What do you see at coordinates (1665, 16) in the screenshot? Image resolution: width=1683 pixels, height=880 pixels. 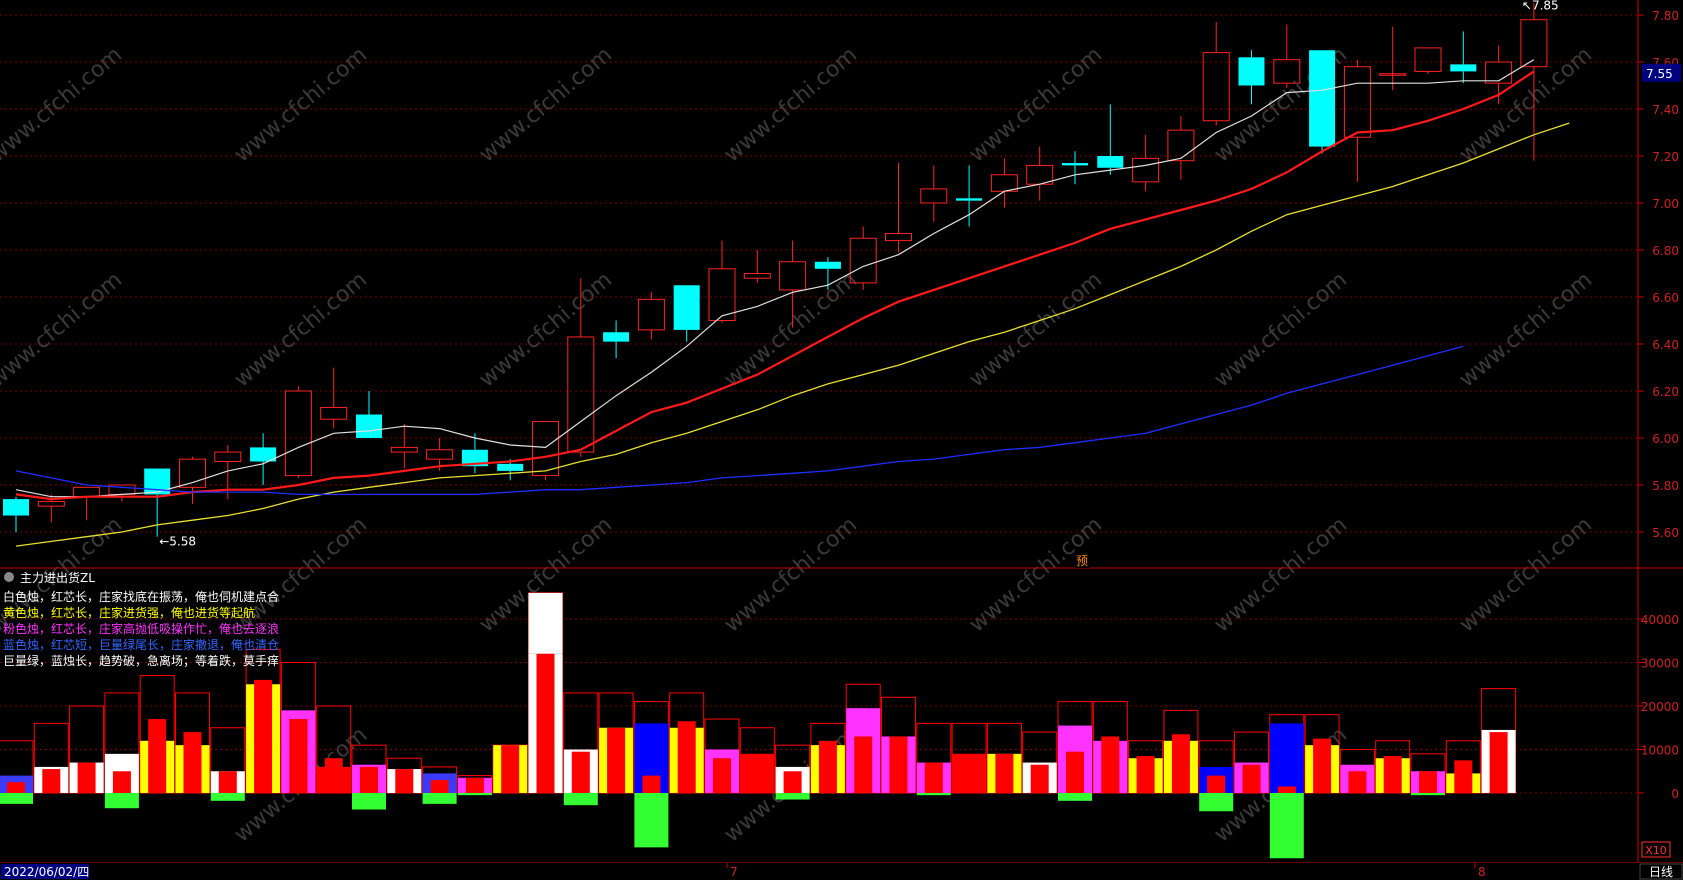 I see `price-tick-label: 7.80` at bounding box center [1665, 16].